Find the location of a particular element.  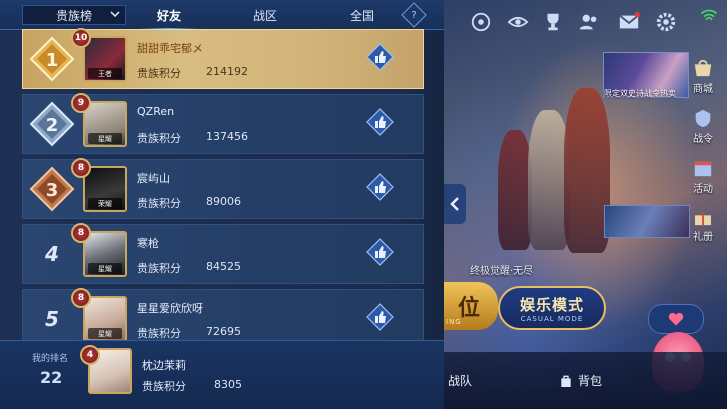

event-label: 活动 is located at coordinates (703, 189).